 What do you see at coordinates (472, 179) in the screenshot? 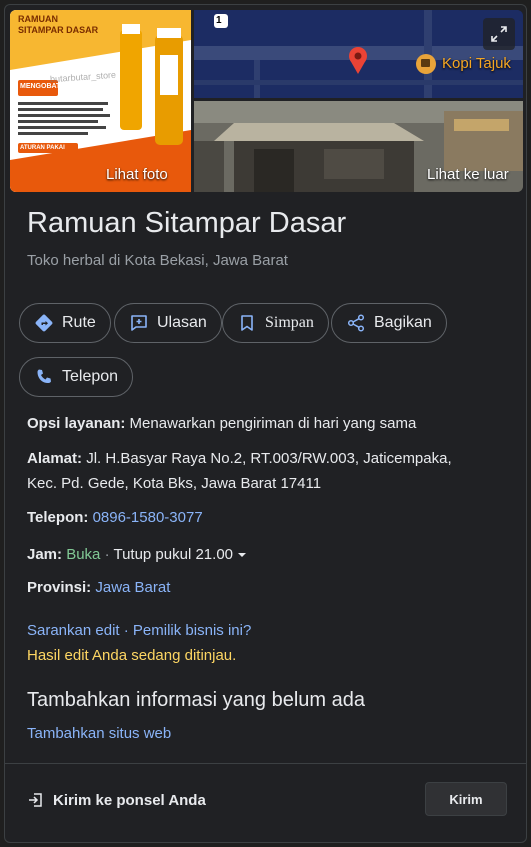
I see `see-outside-caption: Lihat ke luar` at bounding box center [472, 179].